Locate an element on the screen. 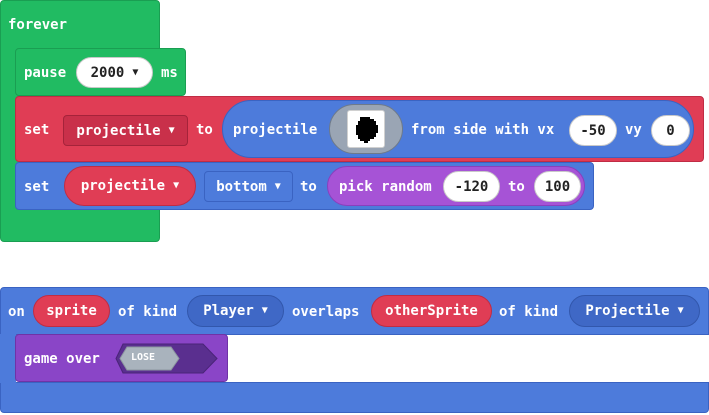 The width and height of the screenshot is (709, 415). vy-input: 0 is located at coordinates (670, 130).